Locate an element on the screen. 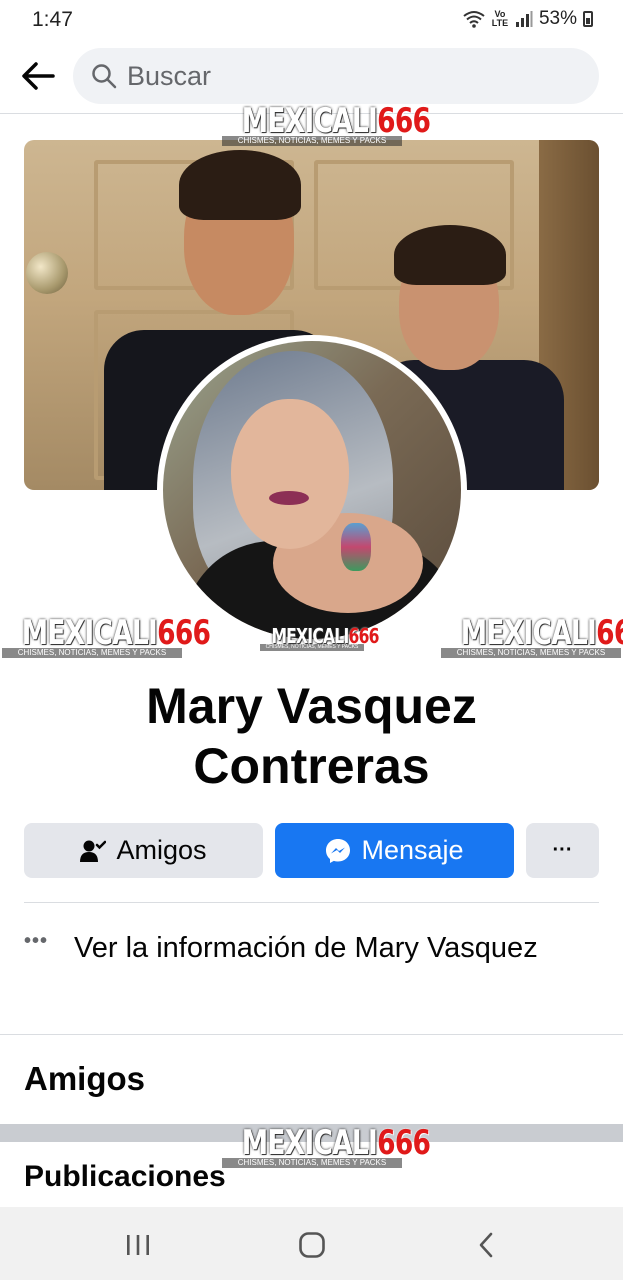  home-button is located at coordinates (312, 1245).